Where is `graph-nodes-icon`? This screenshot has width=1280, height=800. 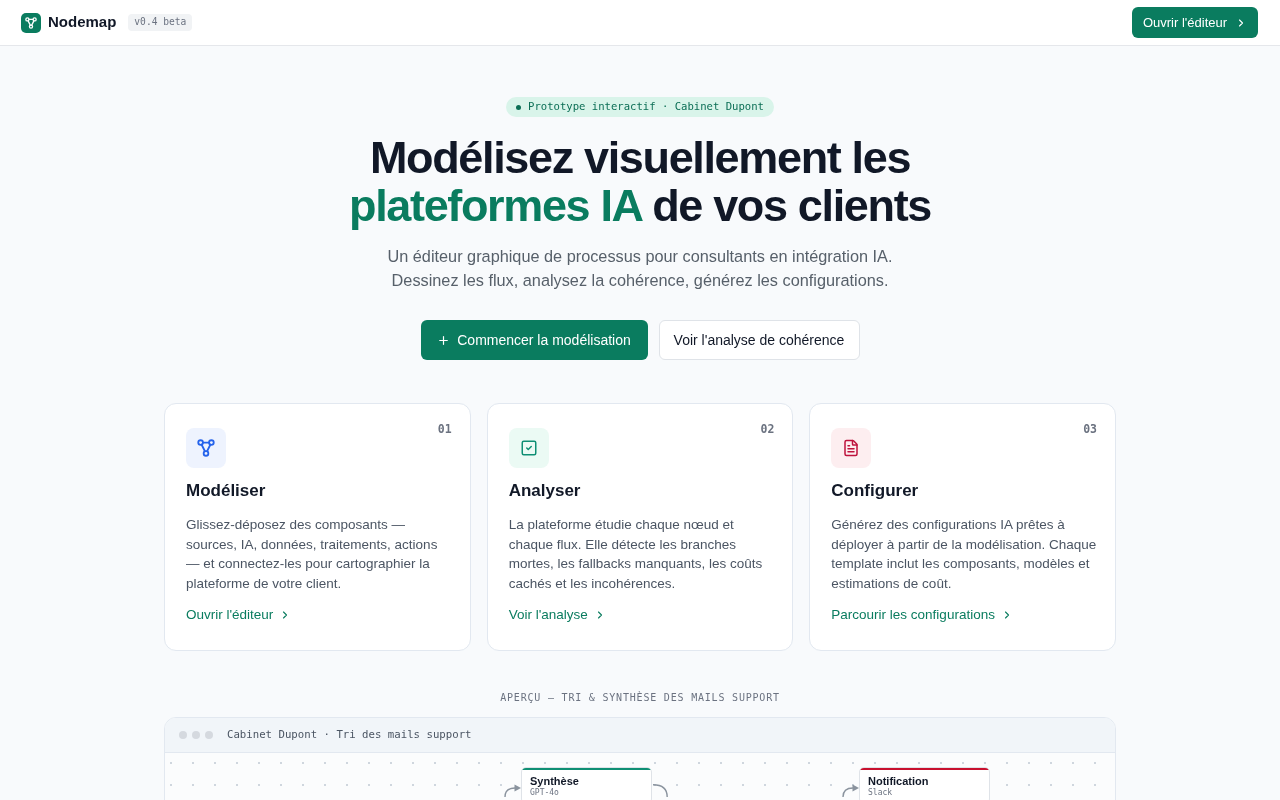
graph-nodes-icon is located at coordinates (206, 448).